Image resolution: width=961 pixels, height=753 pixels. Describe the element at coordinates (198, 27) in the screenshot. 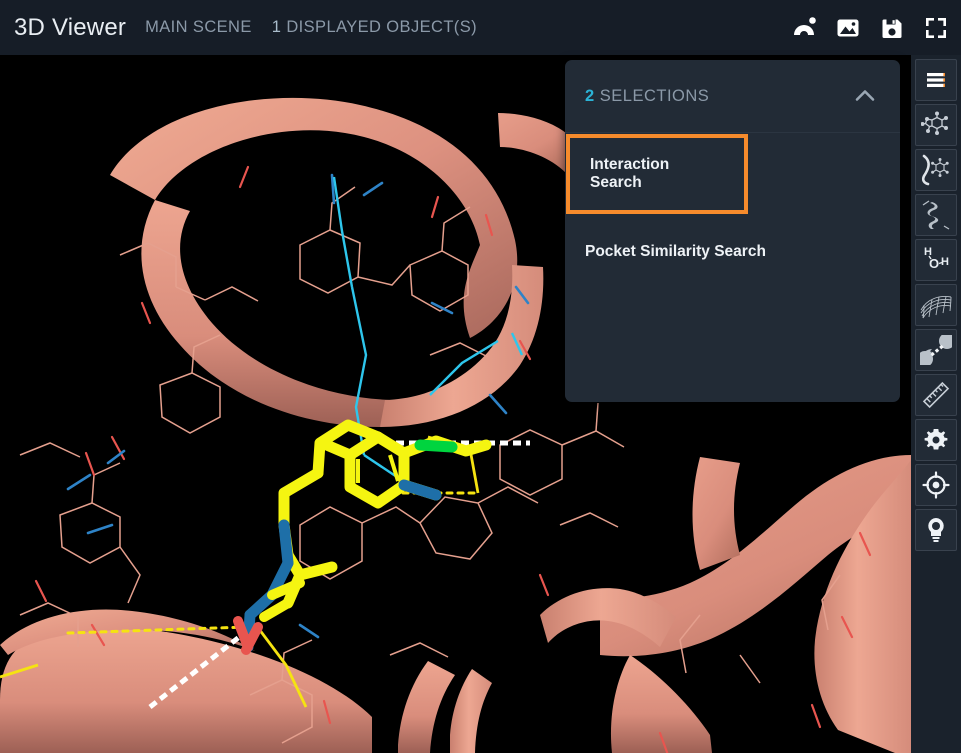

I see `scene-name-label: MAIN SCENE` at that location.